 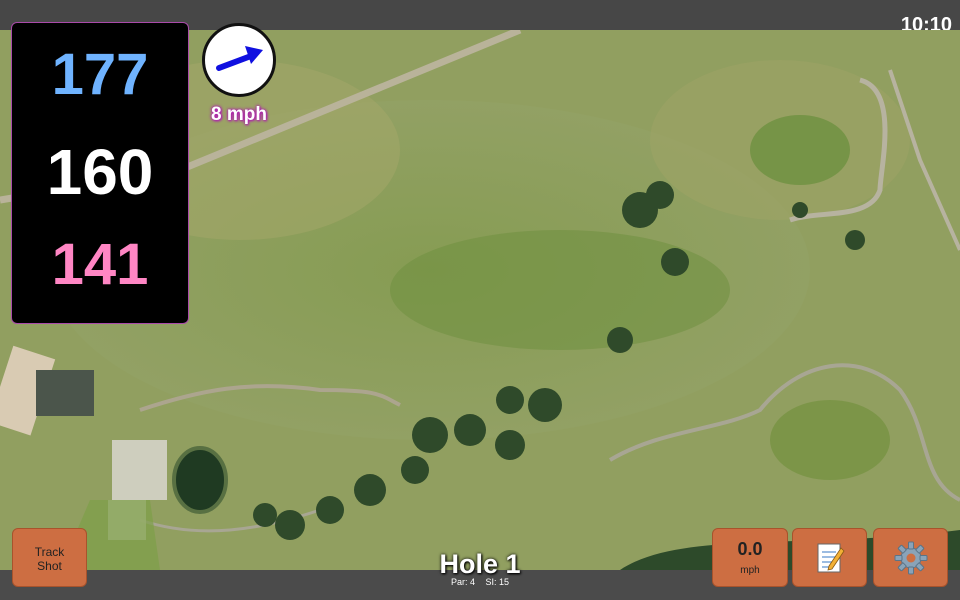 What do you see at coordinates (49, 566) in the screenshot?
I see `track-shot-label-line2: Shot` at bounding box center [49, 566].